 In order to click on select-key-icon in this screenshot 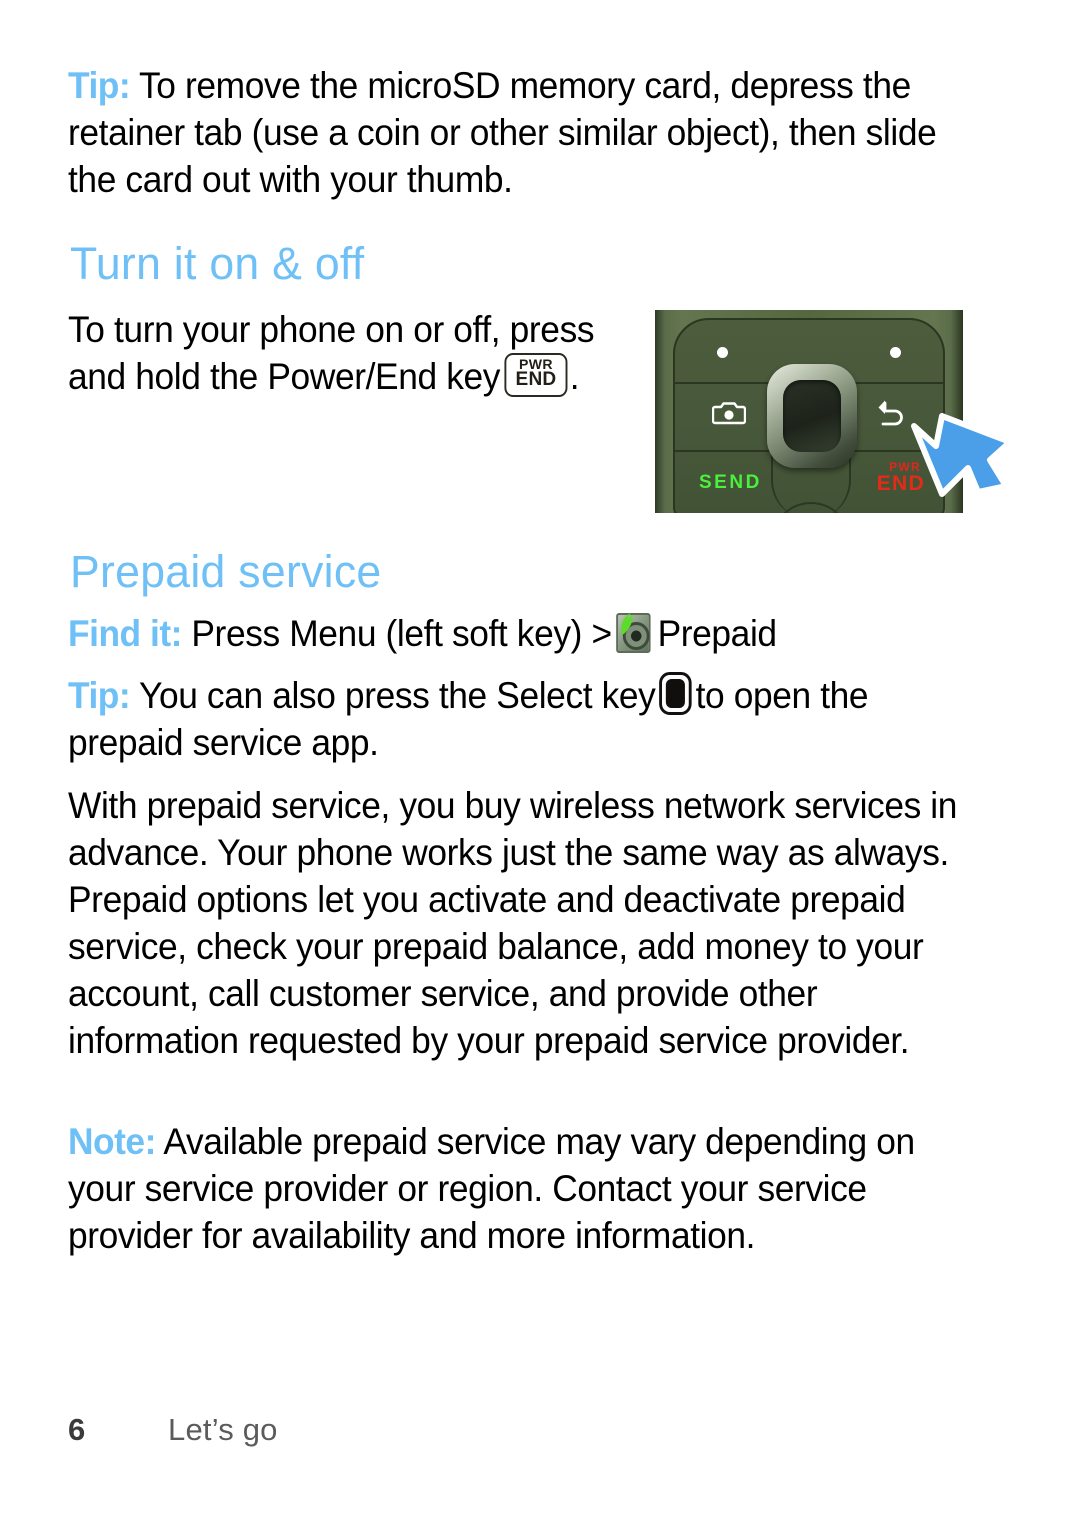, I will do `click(675, 693)`.